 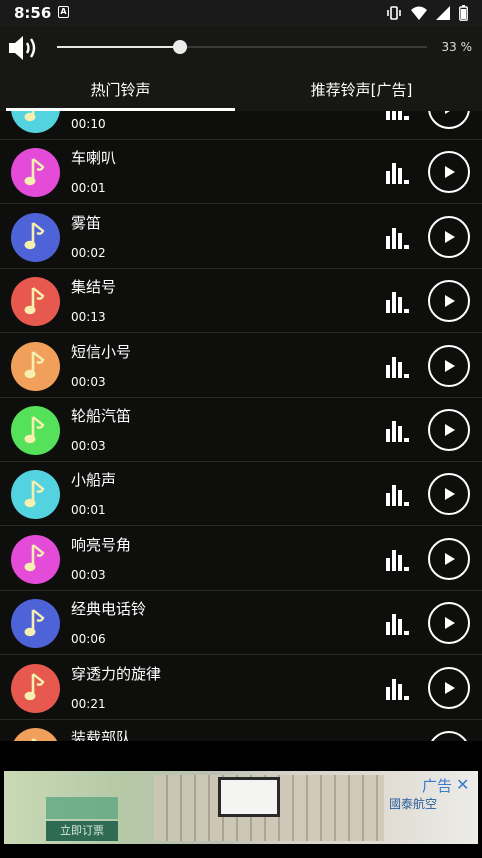 What do you see at coordinates (82, 831) in the screenshot?
I see `ad-cta-button: 立即订票` at bounding box center [82, 831].